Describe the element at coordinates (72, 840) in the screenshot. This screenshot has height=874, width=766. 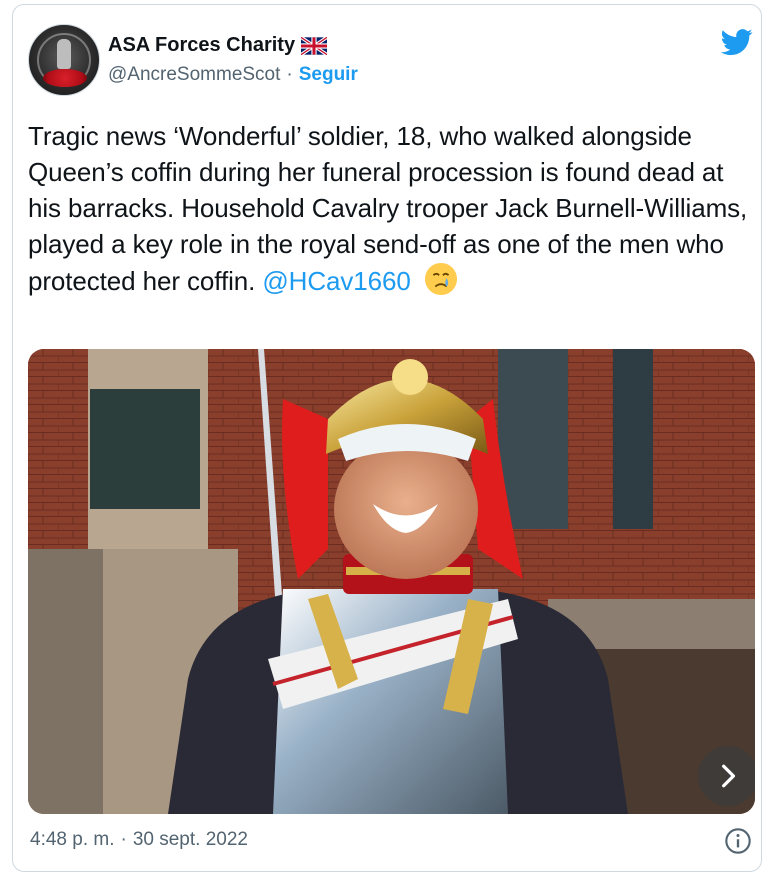
I see `tweet-time: 4:48 p. m.` at that location.